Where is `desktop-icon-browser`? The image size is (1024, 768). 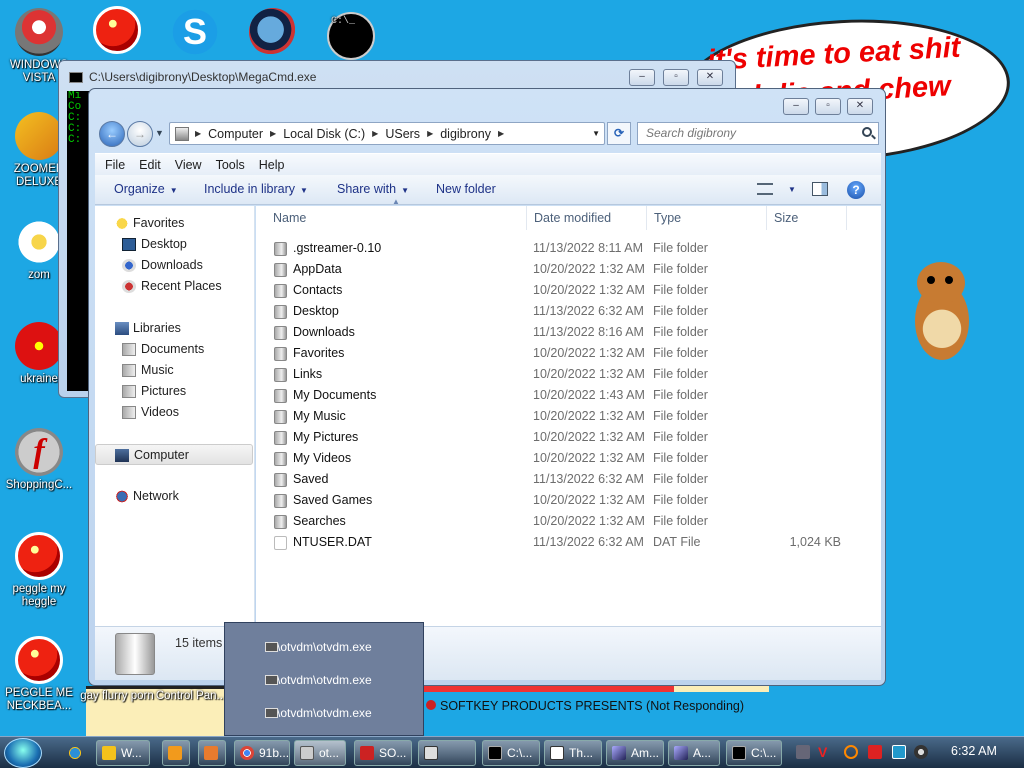
desktop-icon-browser is located at coordinates (274, 32).